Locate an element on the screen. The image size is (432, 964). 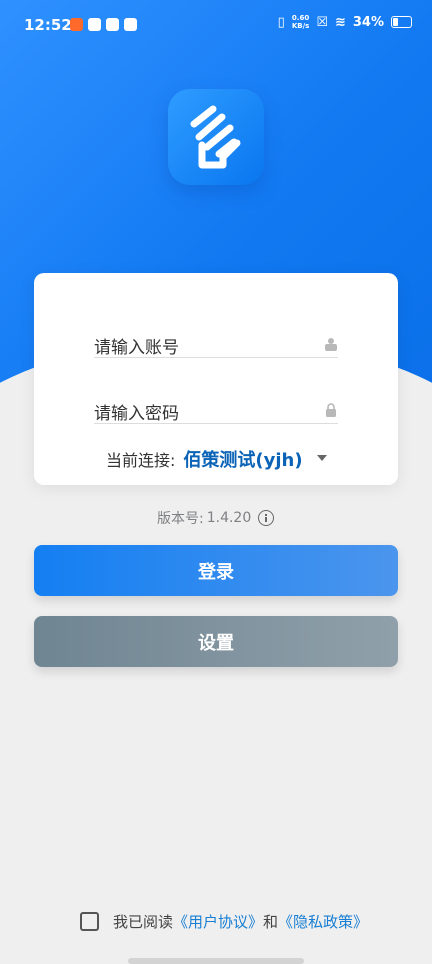
agreement-row: 我已阅读 《用户协议》 和 《隐私政策》 is located at coordinates (224, 921).